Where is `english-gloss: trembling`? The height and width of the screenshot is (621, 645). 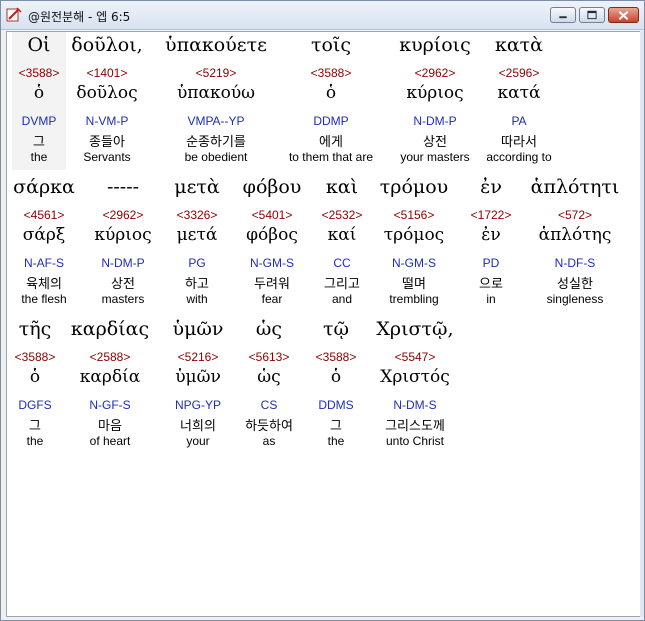
english-gloss: trembling is located at coordinates (414, 299).